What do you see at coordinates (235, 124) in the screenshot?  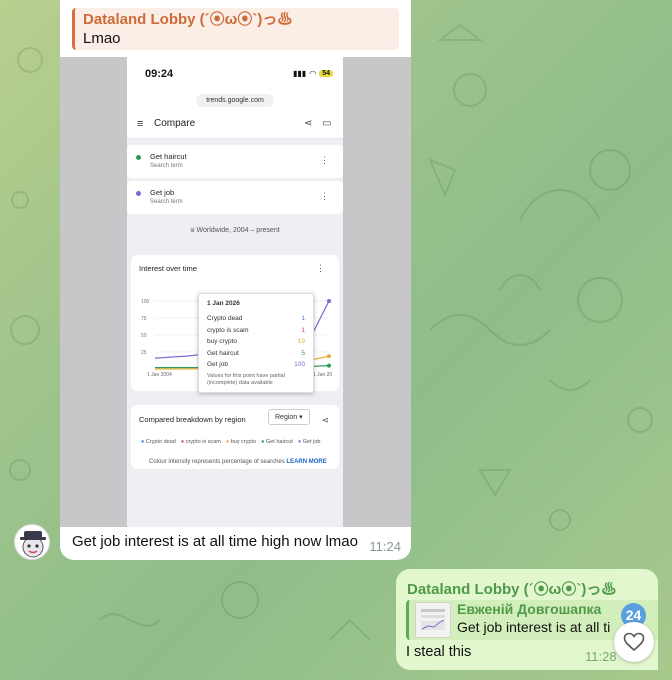 I see `trends-header: ≡ Compare ⋖ ▭` at bounding box center [235, 124].